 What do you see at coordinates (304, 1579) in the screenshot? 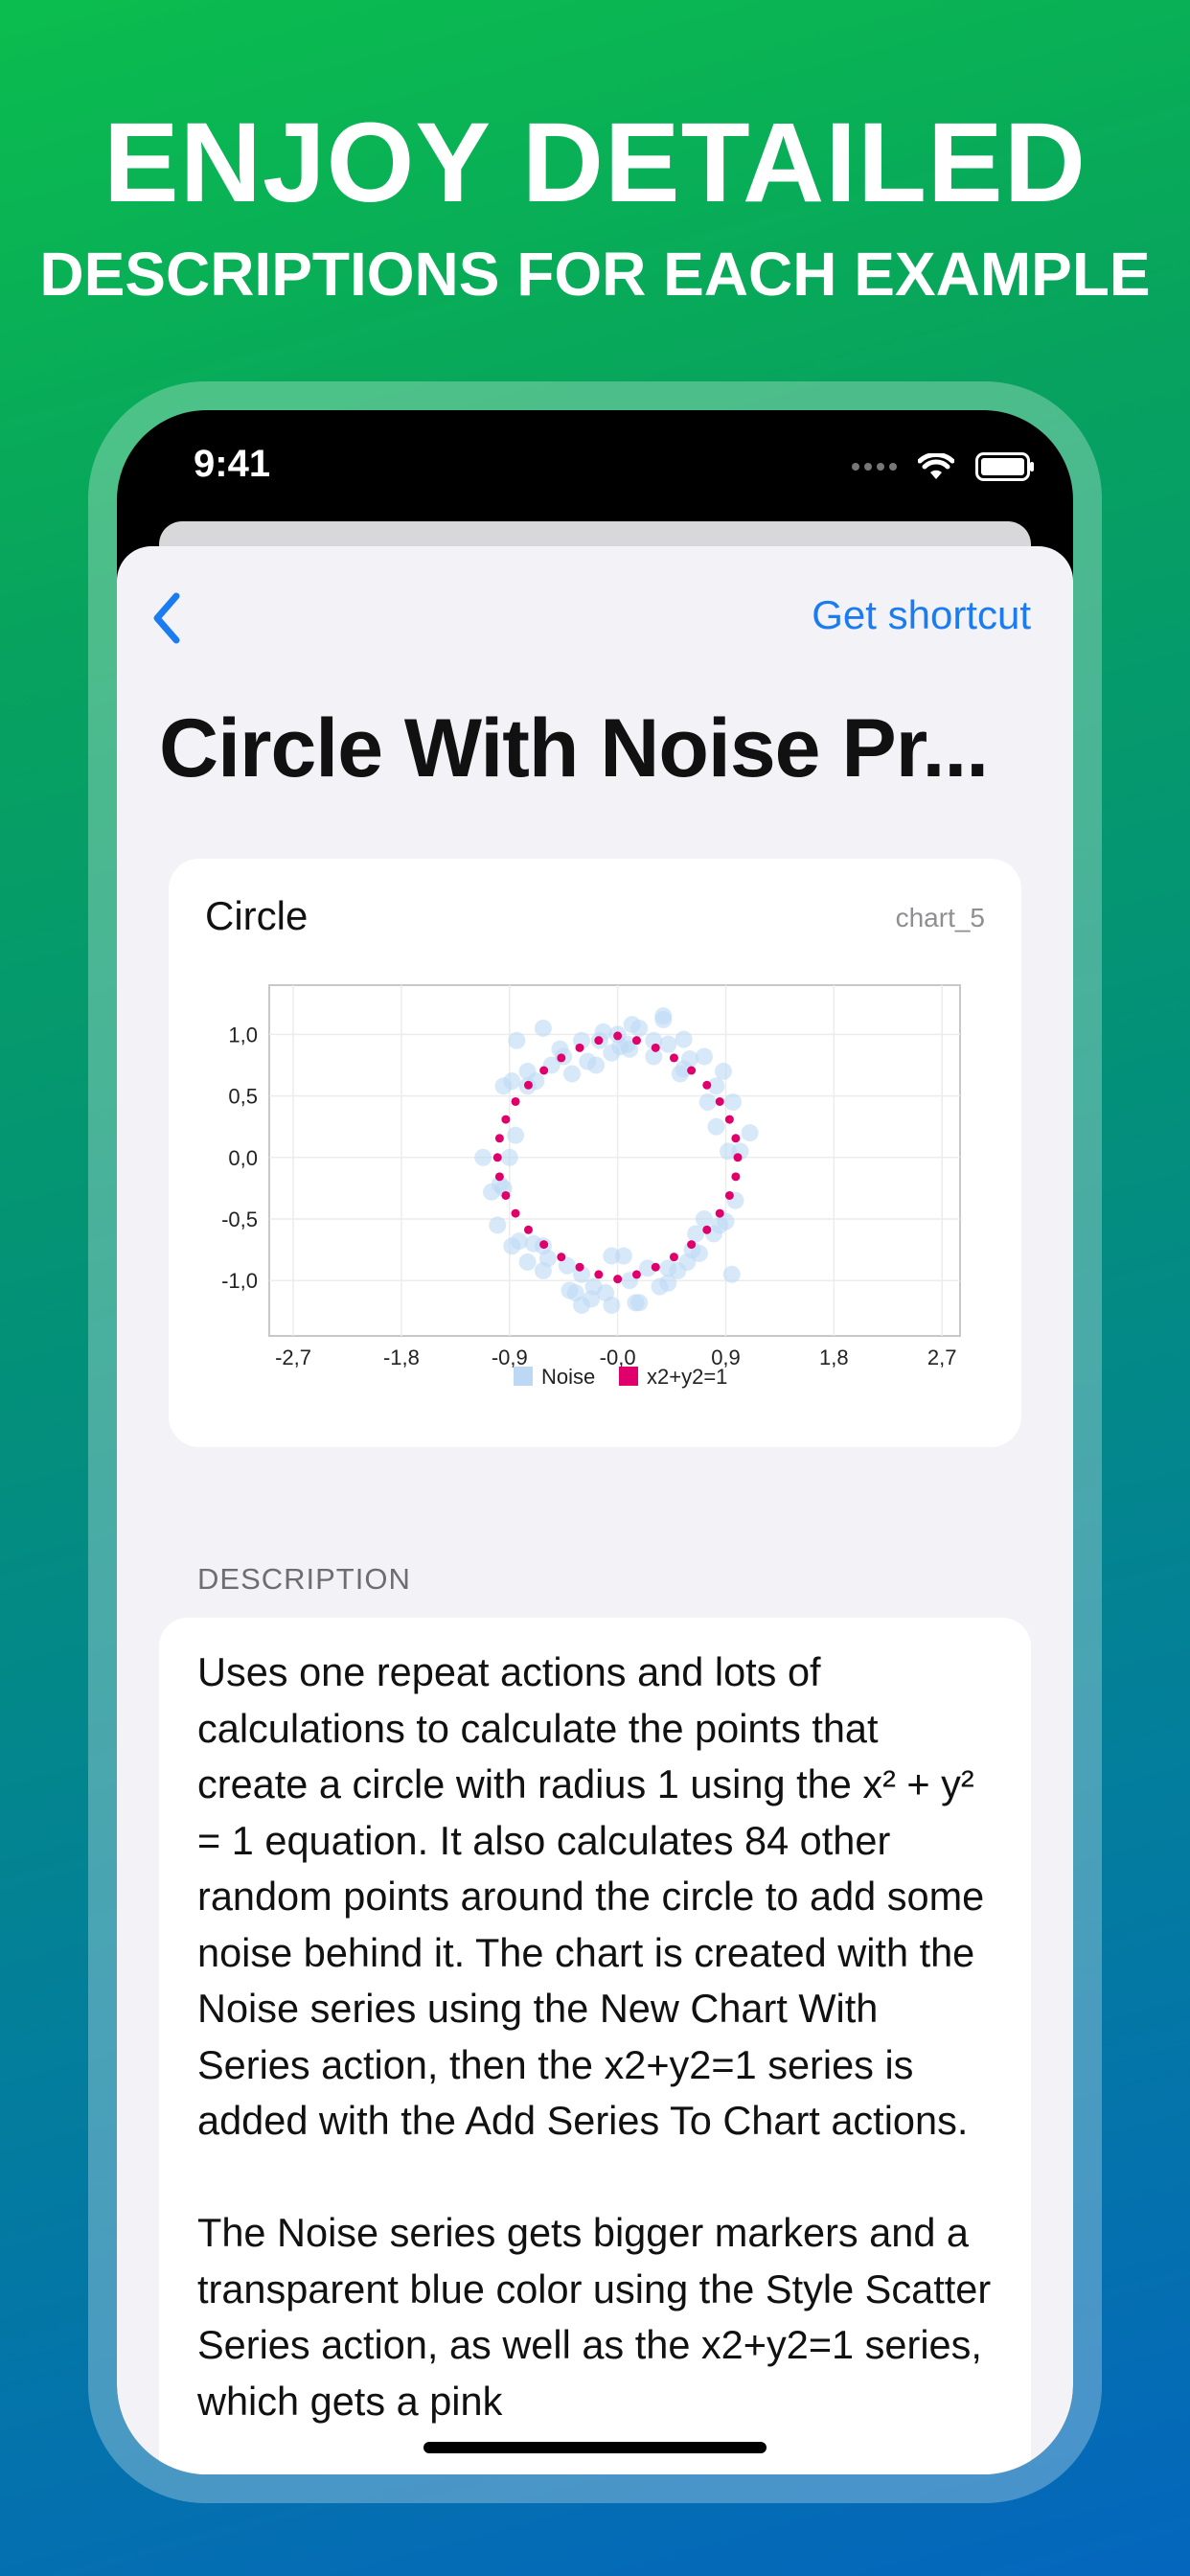
I see `description-section-label: DESCRIPTION` at bounding box center [304, 1579].